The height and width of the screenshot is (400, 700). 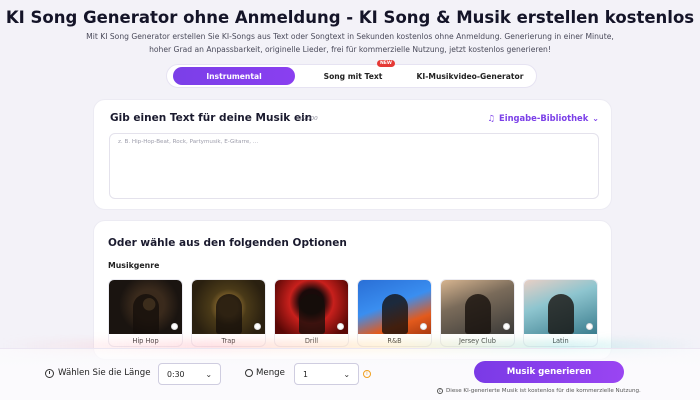 What do you see at coordinates (49, 373) in the screenshot?
I see `clock-icon` at bounding box center [49, 373].